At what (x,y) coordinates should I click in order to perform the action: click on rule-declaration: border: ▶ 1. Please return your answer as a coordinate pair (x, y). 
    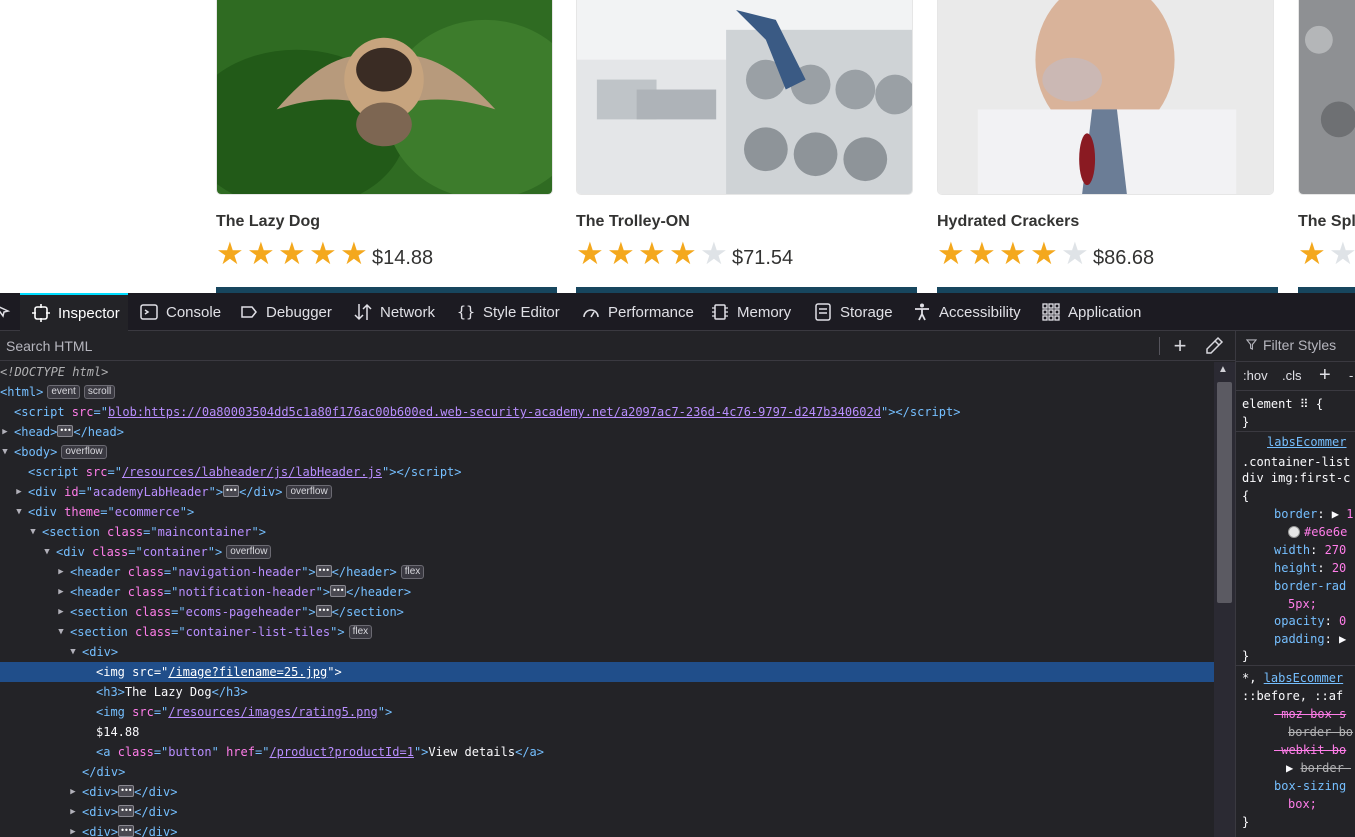
    Looking at the image, I should click on (1314, 514).